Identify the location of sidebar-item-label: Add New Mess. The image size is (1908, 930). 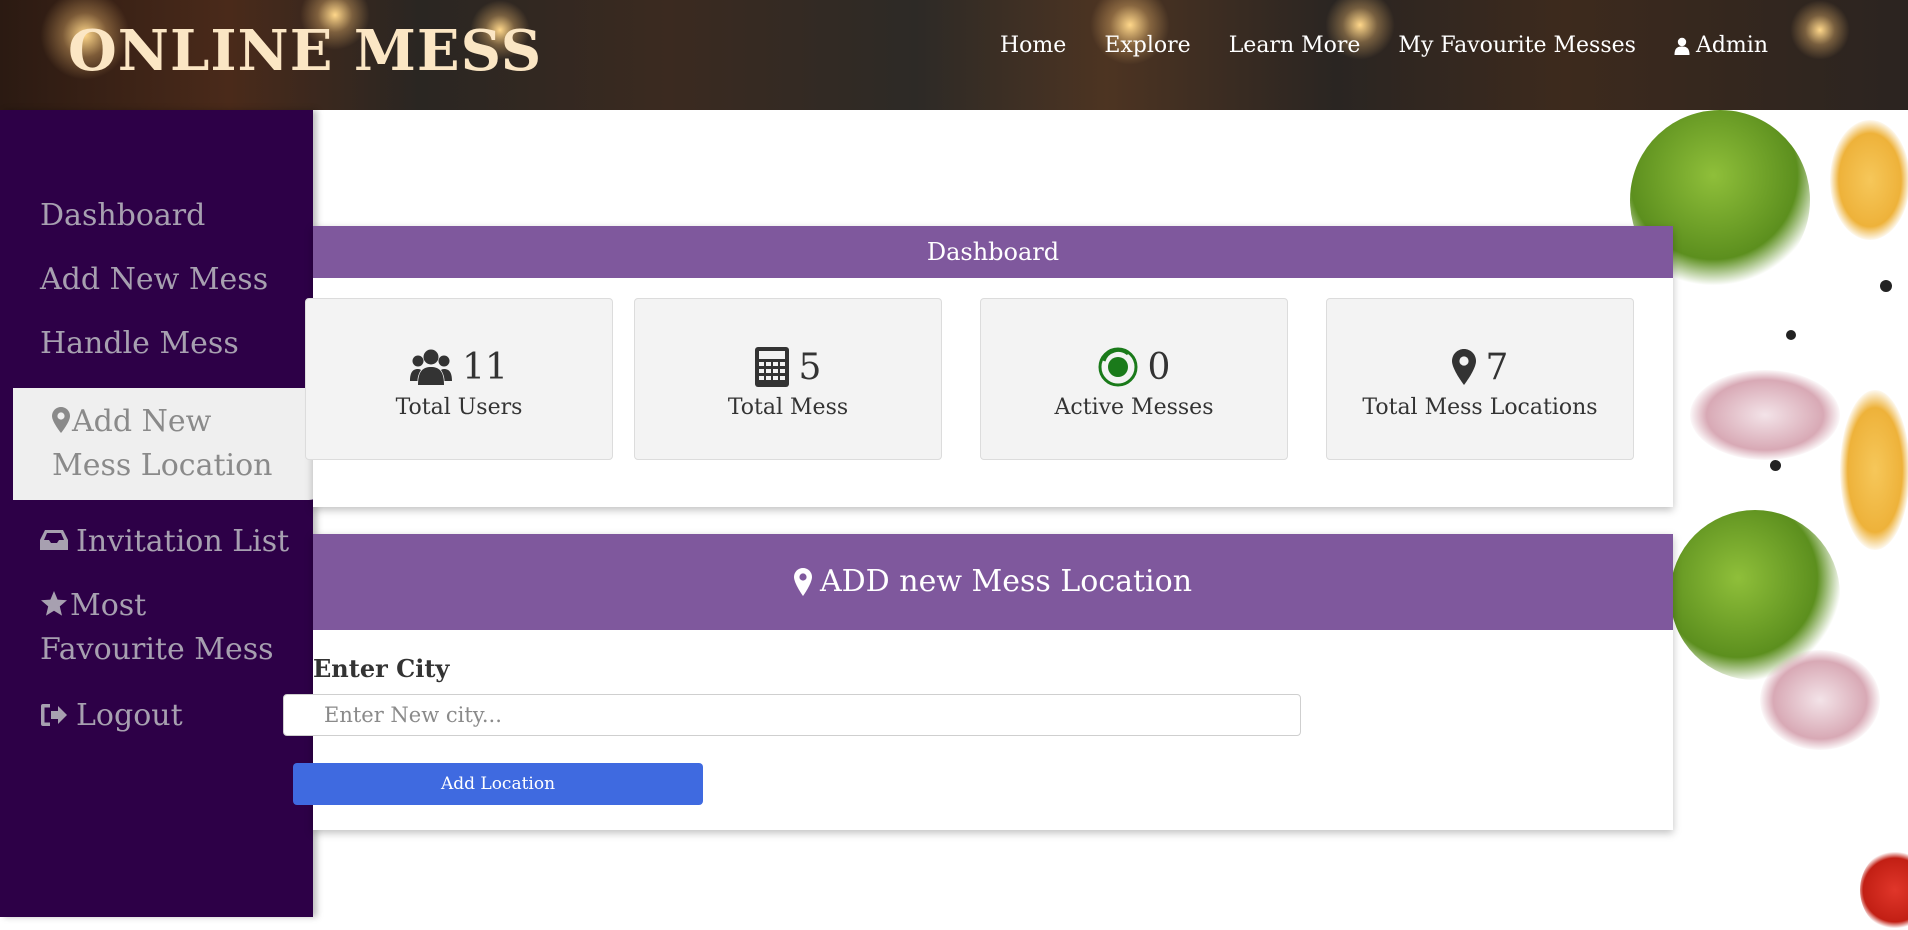
(154, 279).